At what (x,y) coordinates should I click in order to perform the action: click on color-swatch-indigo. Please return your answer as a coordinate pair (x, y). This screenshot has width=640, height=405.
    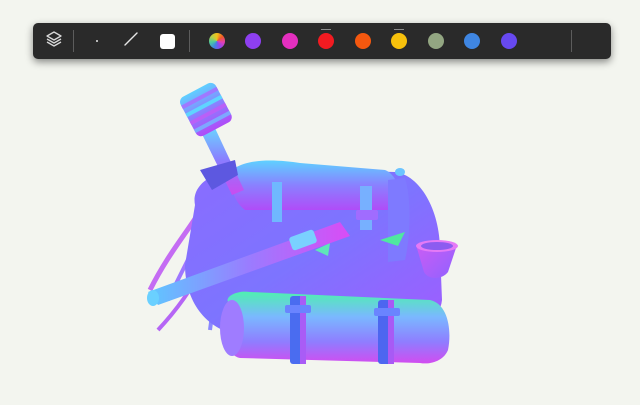
    Looking at the image, I should click on (509, 41).